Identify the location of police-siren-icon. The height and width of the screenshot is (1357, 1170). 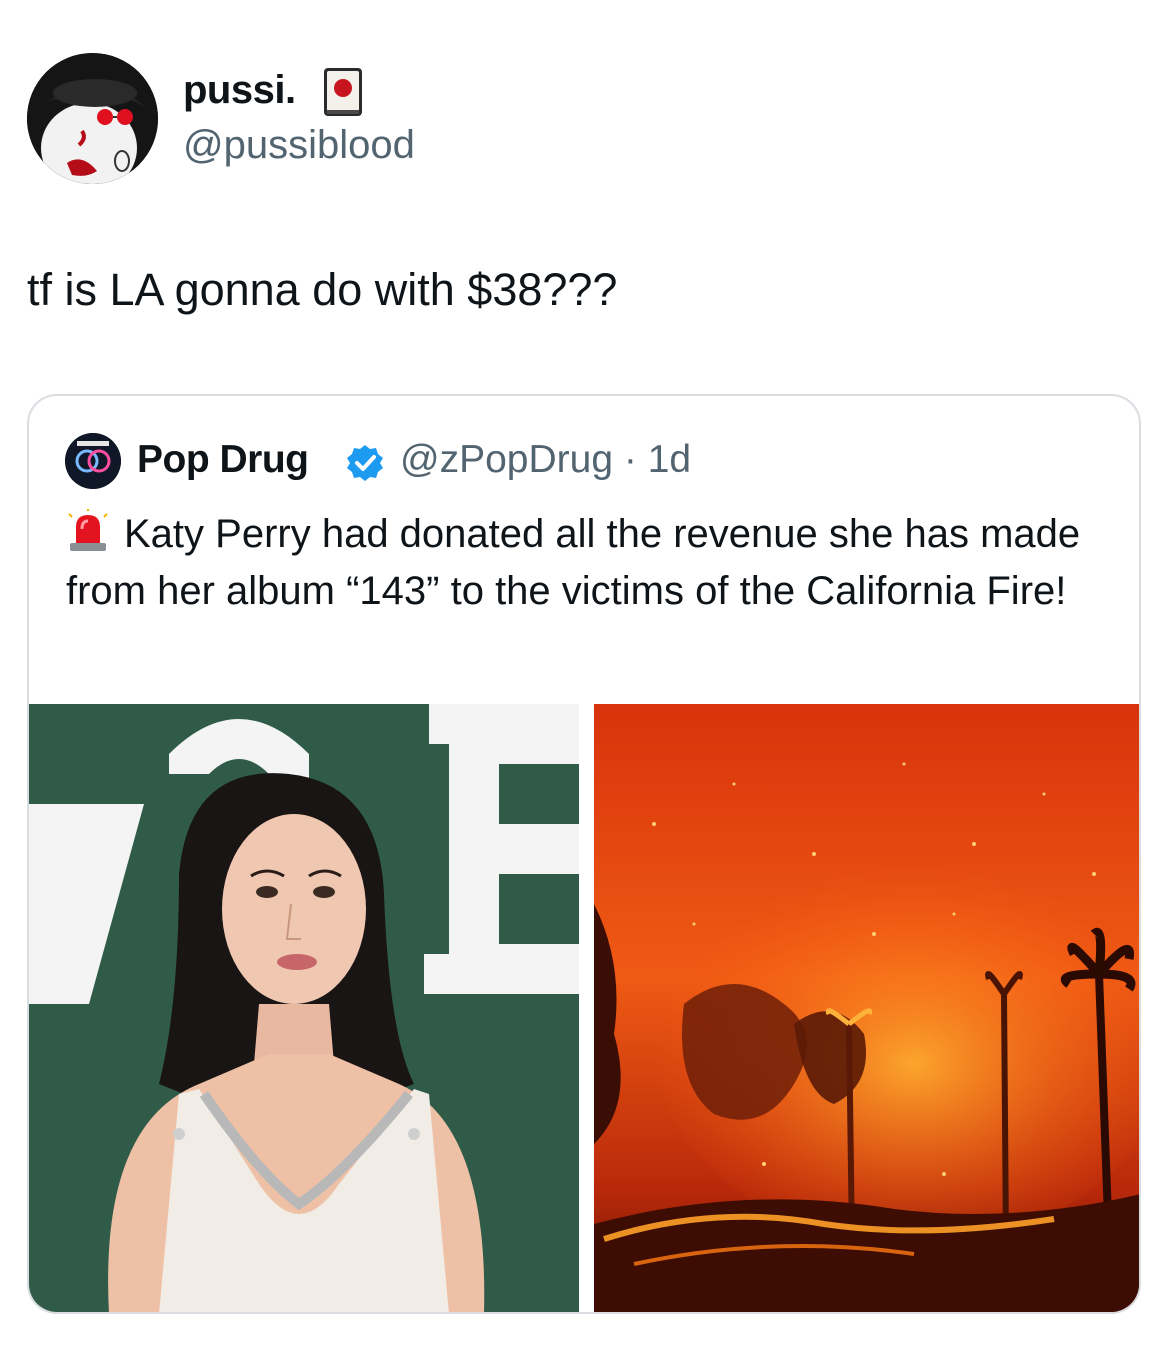
(88, 530).